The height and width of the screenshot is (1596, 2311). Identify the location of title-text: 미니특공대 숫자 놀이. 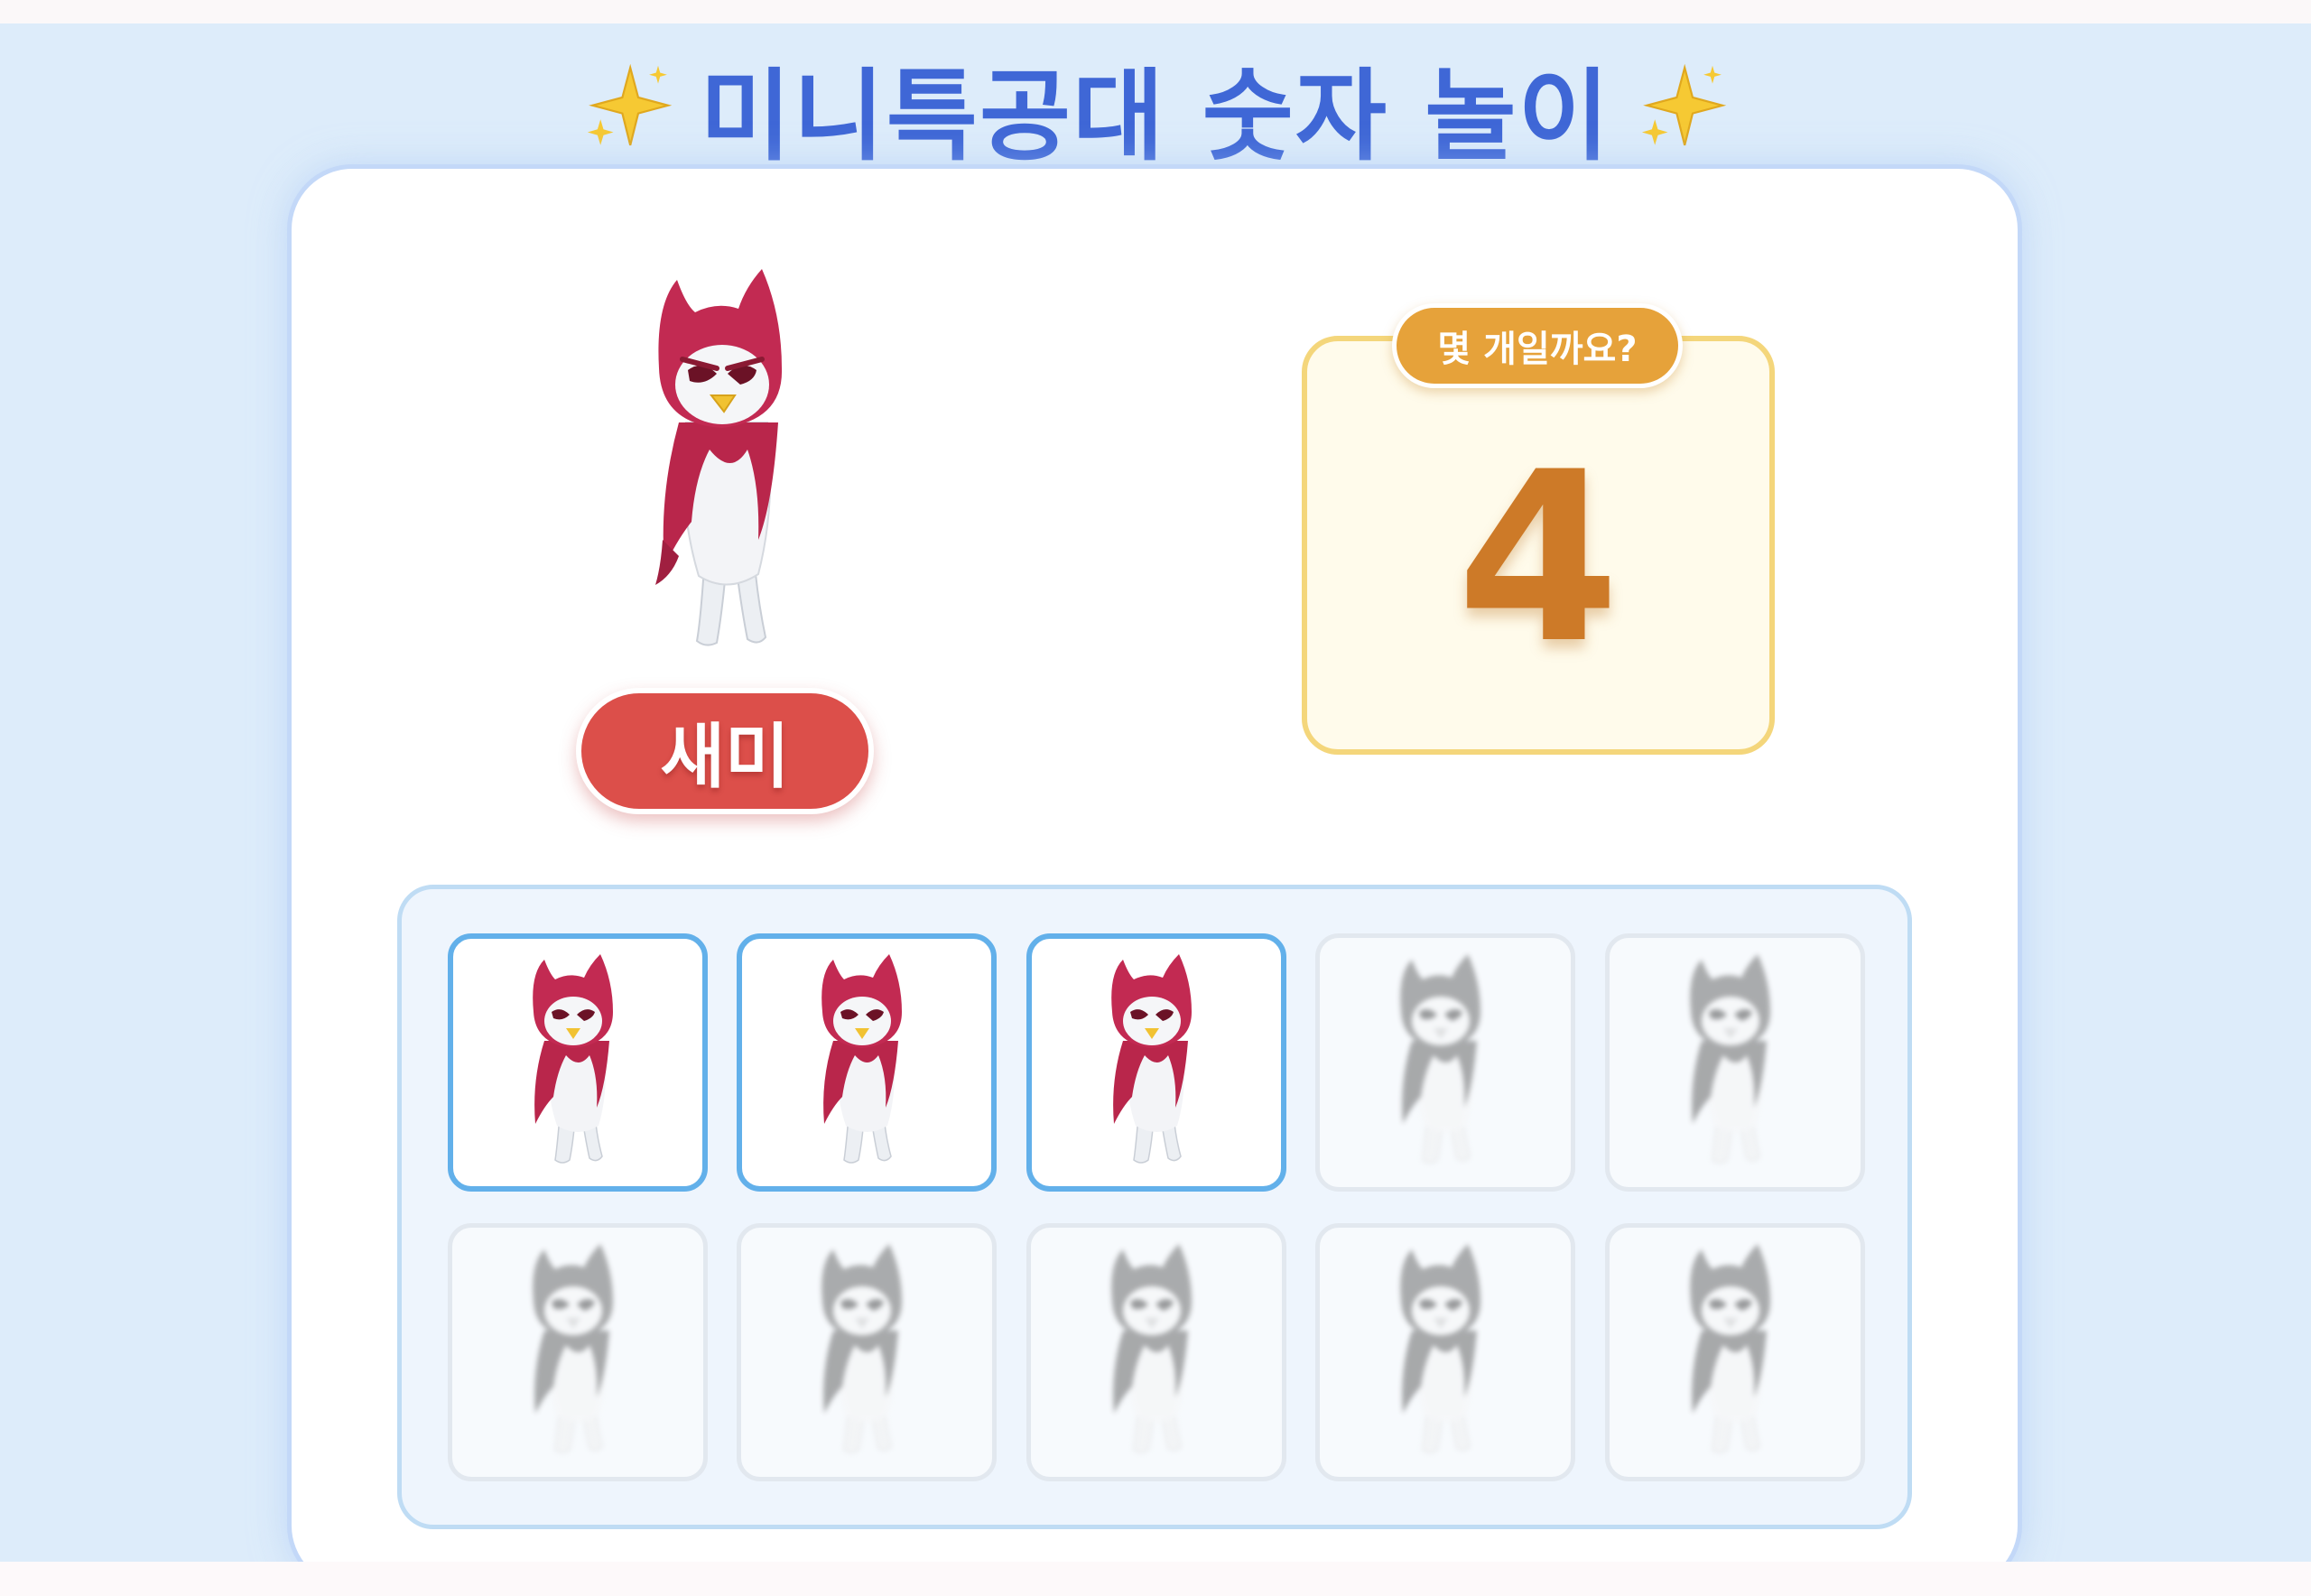
(1155, 116).